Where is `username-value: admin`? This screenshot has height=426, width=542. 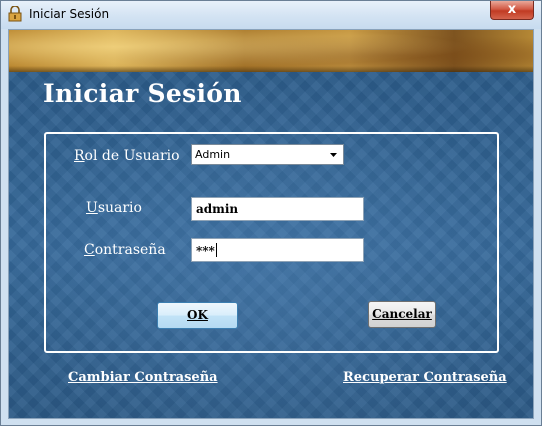 username-value: admin is located at coordinates (217, 209).